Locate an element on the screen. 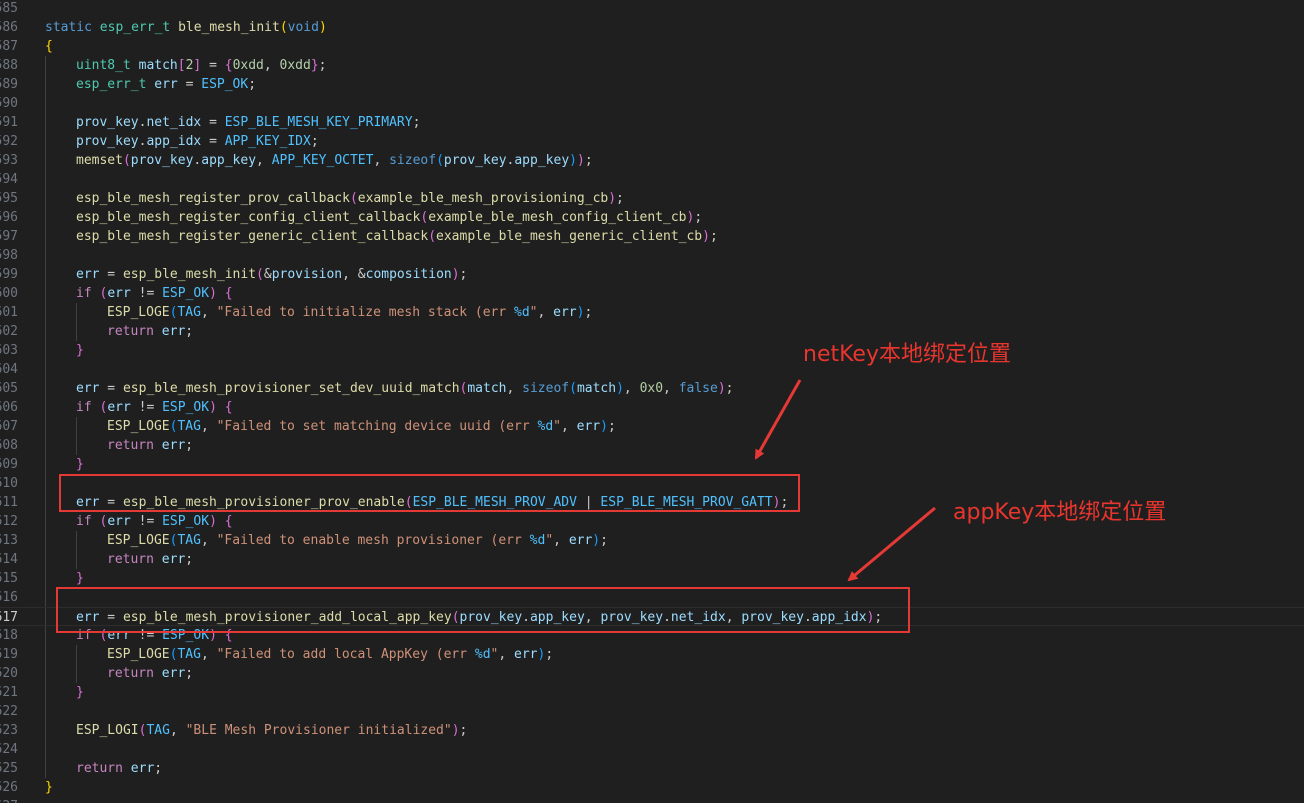  netkey-arrow is located at coordinates (778, 419).